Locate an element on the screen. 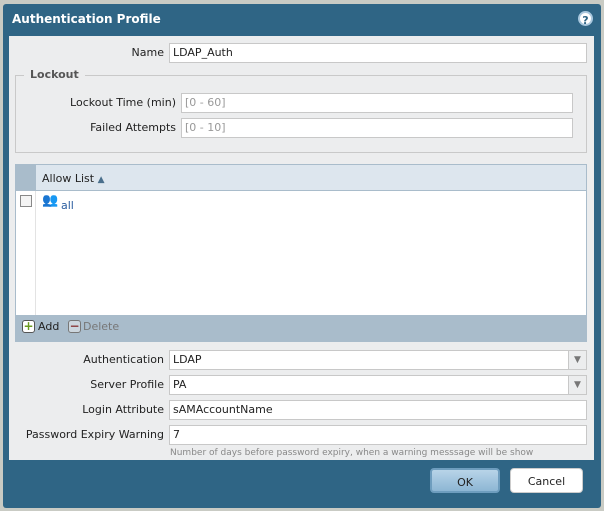 Image resolution: width=604 pixels, height=511 pixels. lockout-time-label: Lockout Time (min) is located at coordinates (123, 102).